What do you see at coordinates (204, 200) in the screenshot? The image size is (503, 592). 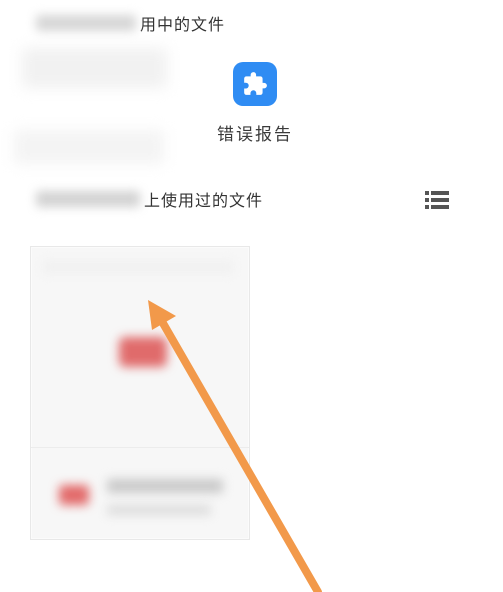 I see `section-recent-title: 上使用过的文件` at bounding box center [204, 200].